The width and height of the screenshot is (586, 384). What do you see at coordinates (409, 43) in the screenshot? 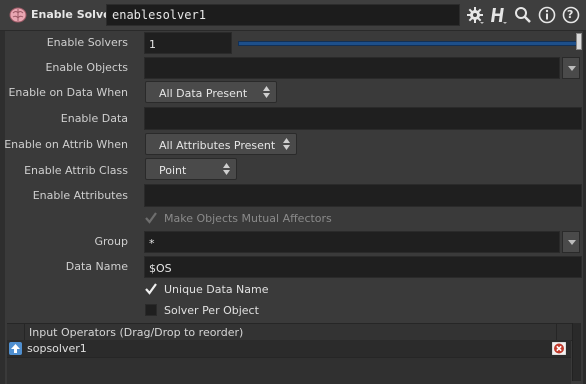
I see `enable-solvers-slider` at bounding box center [409, 43].